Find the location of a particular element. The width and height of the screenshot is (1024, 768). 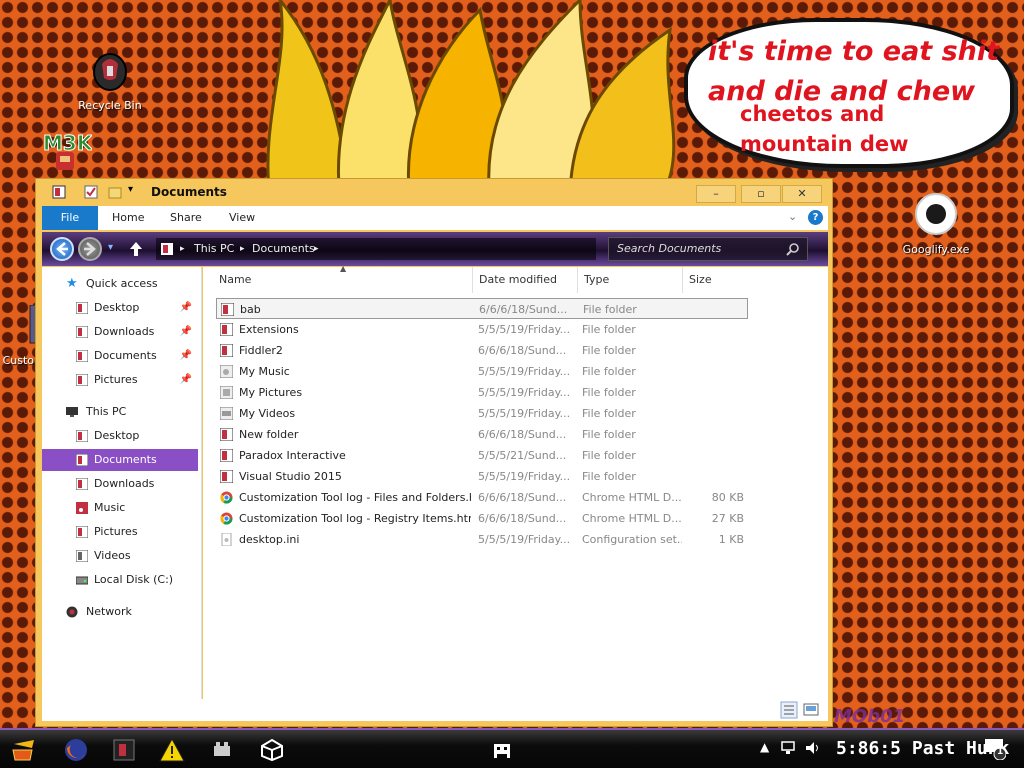

table-row: Fiddler2 6/6/6/18/Sund... File folder is located at coordinates (482, 350).